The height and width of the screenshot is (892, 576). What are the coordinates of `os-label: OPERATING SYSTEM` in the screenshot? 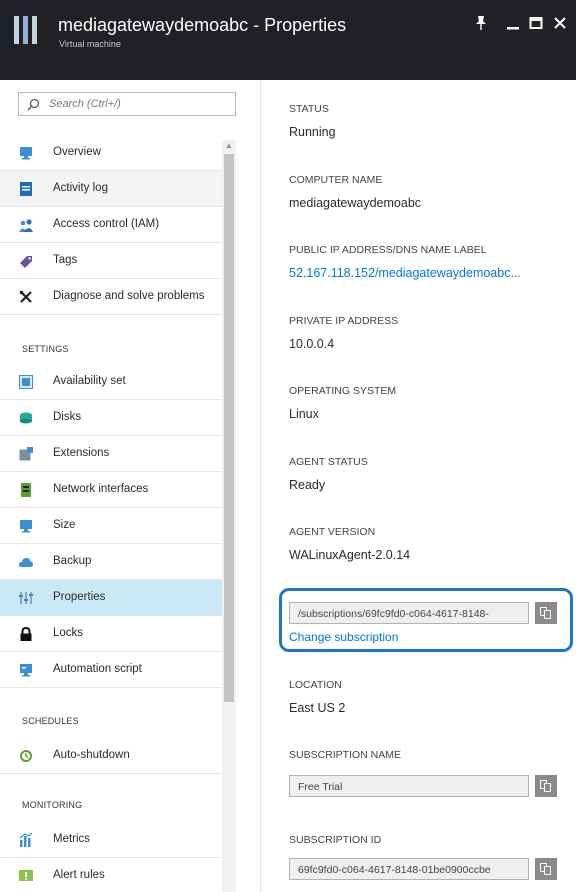 It's located at (343, 391).